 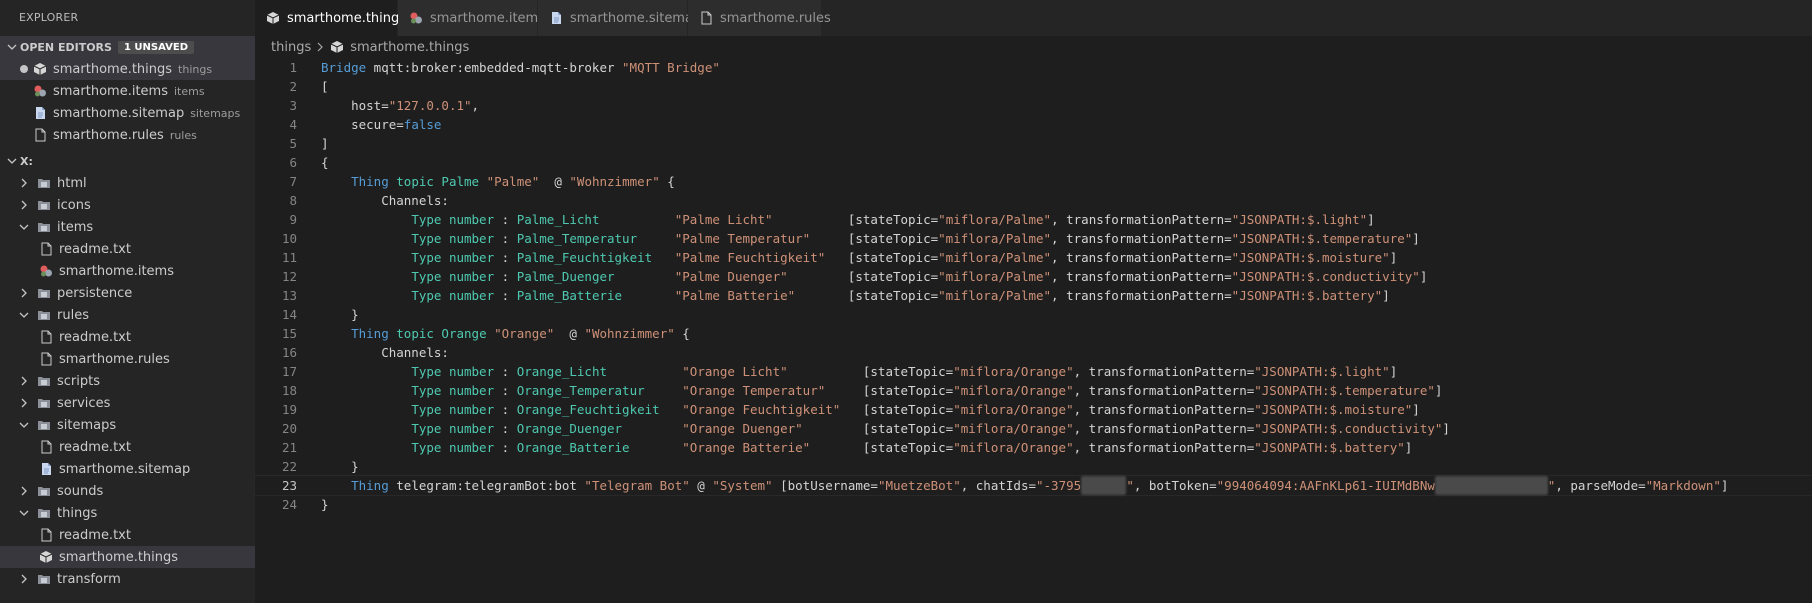 I want to click on open-editor-smarthome-things: smarthome.things things, so click(x=127, y=69).